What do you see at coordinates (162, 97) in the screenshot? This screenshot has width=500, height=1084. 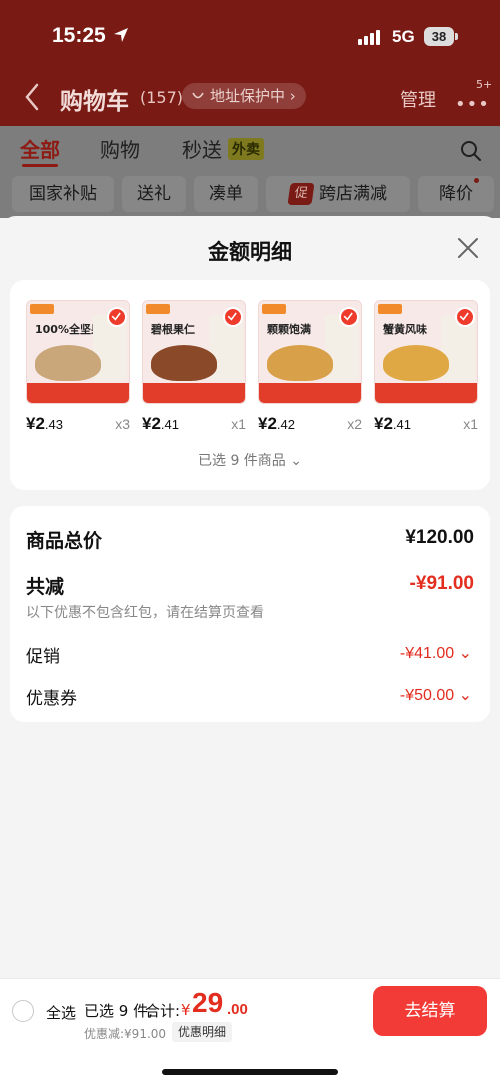 I see `cart-count: (157)` at bounding box center [162, 97].